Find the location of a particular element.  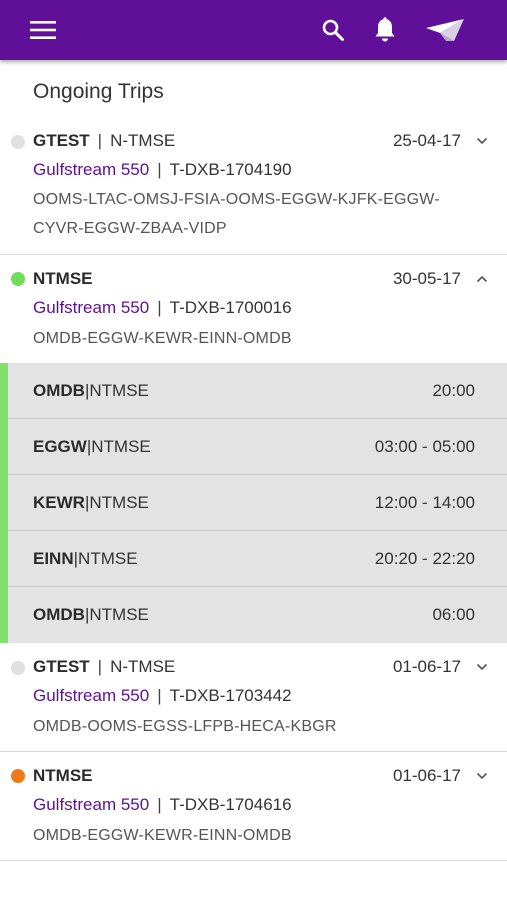

leg-row: OMDB|NTMSE 20:00 is located at coordinates (257, 391).